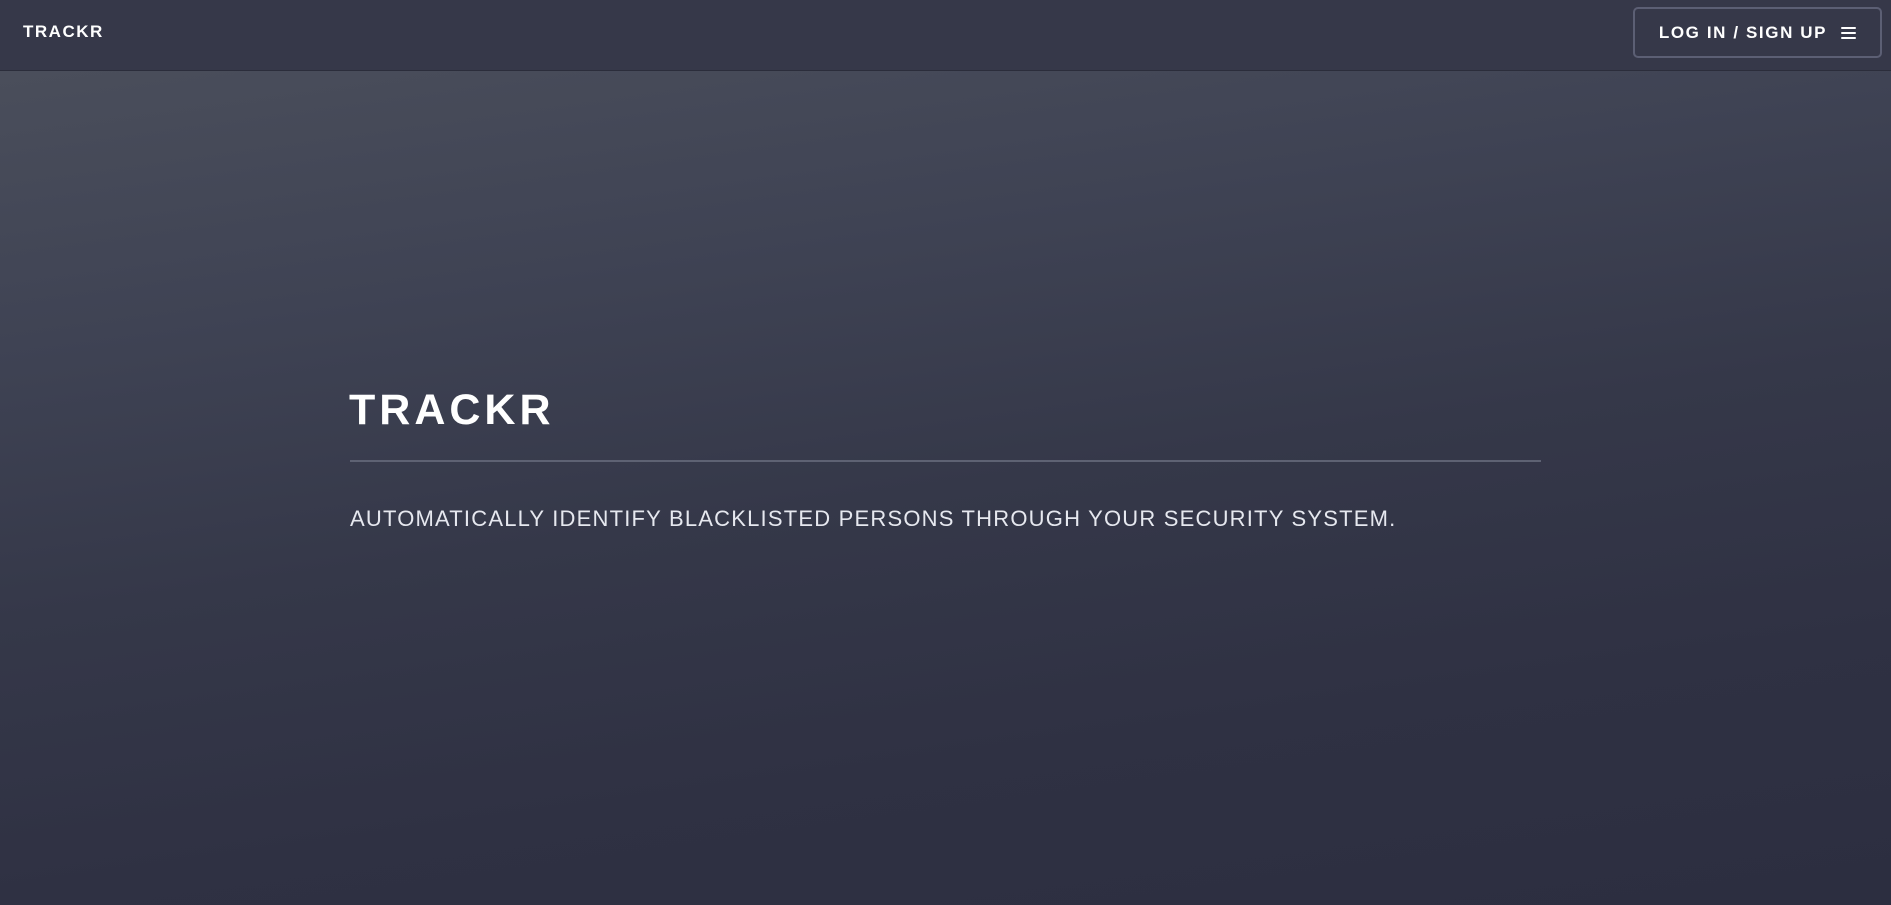  Describe the element at coordinates (452, 410) in the screenshot. I see `hero-title: TRACKR` at that location.